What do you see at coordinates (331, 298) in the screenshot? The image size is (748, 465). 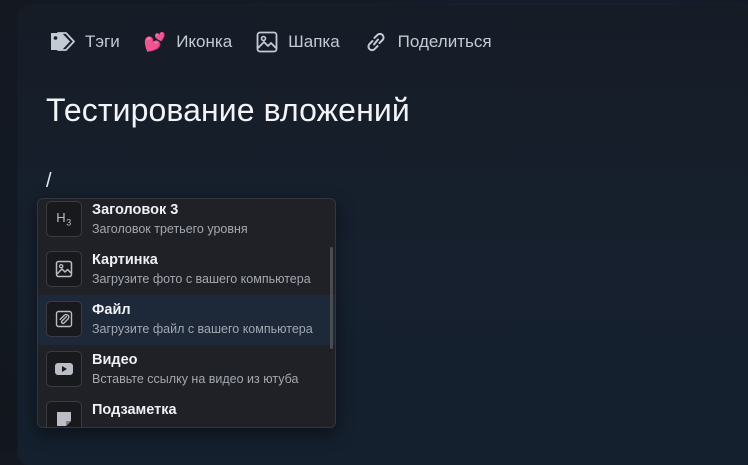 I see `menu-scrollbar` at bounding box center [331, 298].